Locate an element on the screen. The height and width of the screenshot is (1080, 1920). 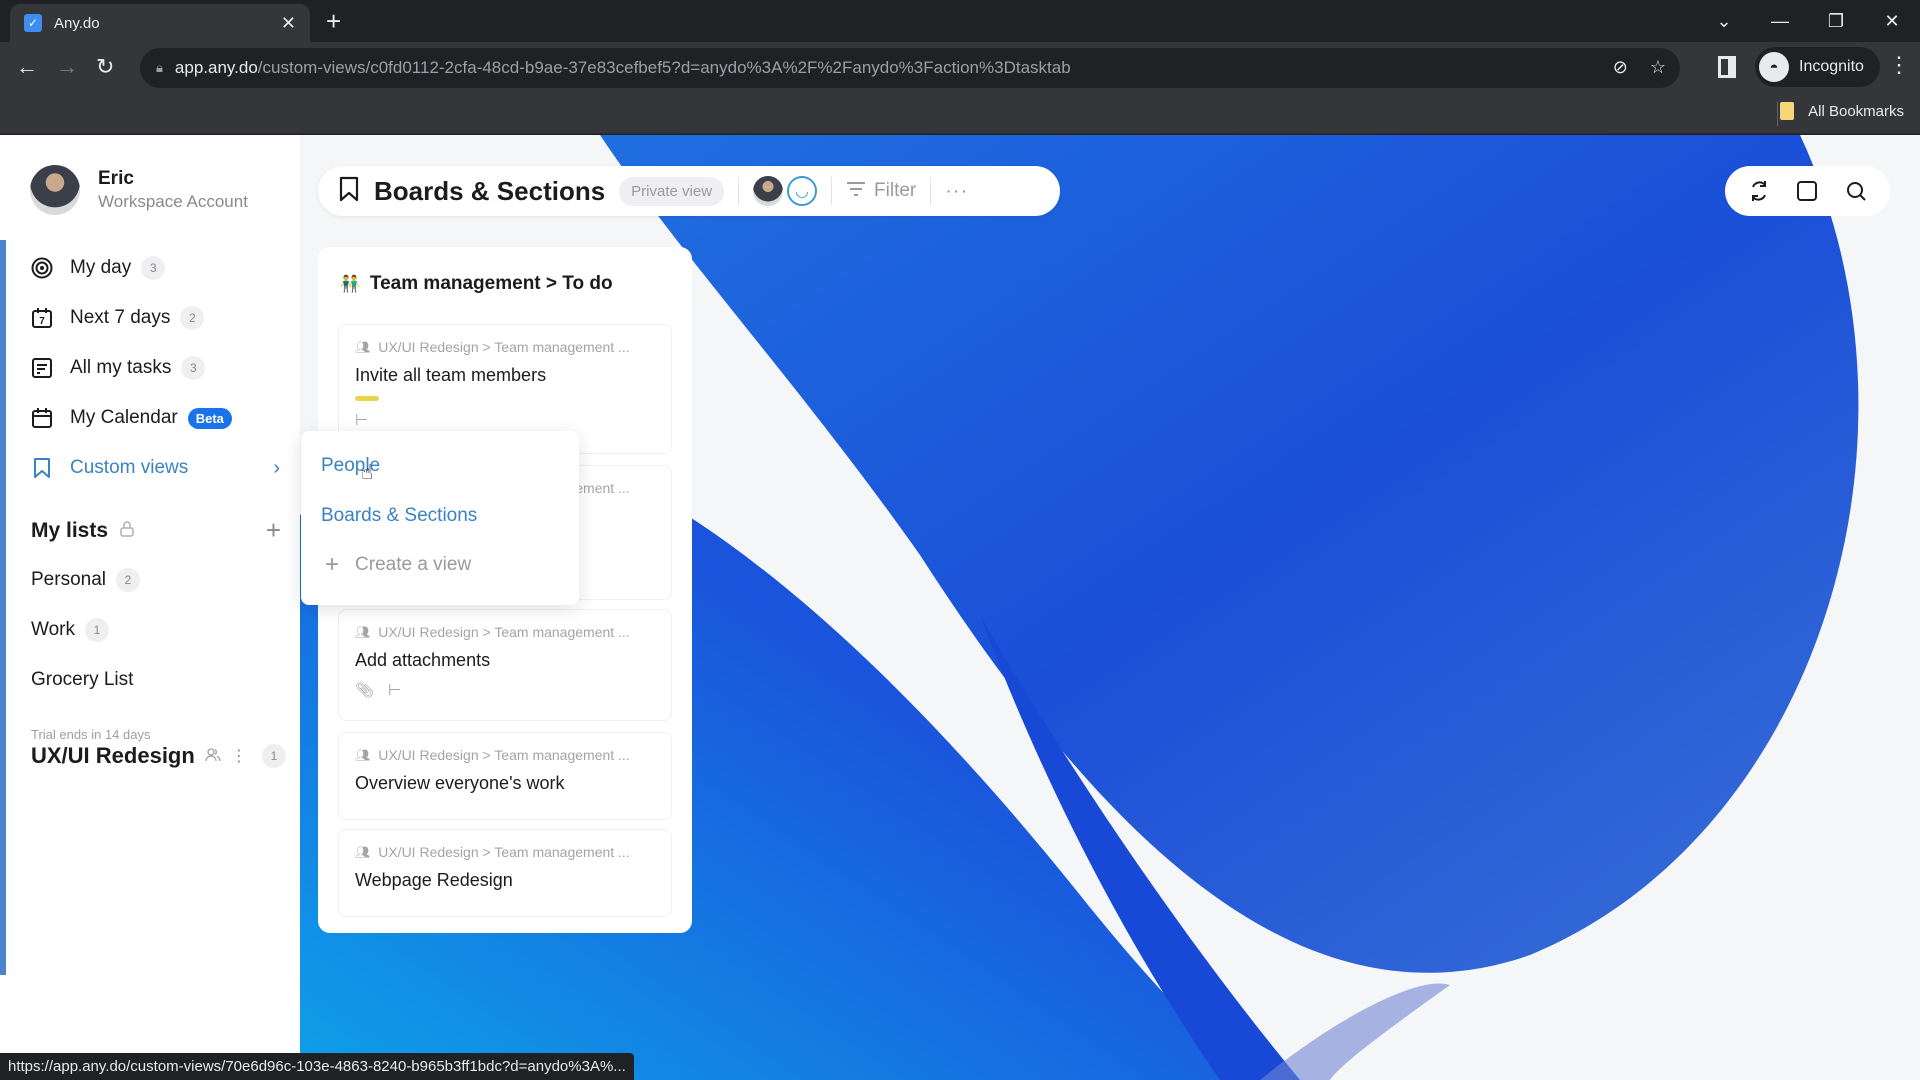
sidebar-item-label: All my tasks is located at coordinates (121, 367).